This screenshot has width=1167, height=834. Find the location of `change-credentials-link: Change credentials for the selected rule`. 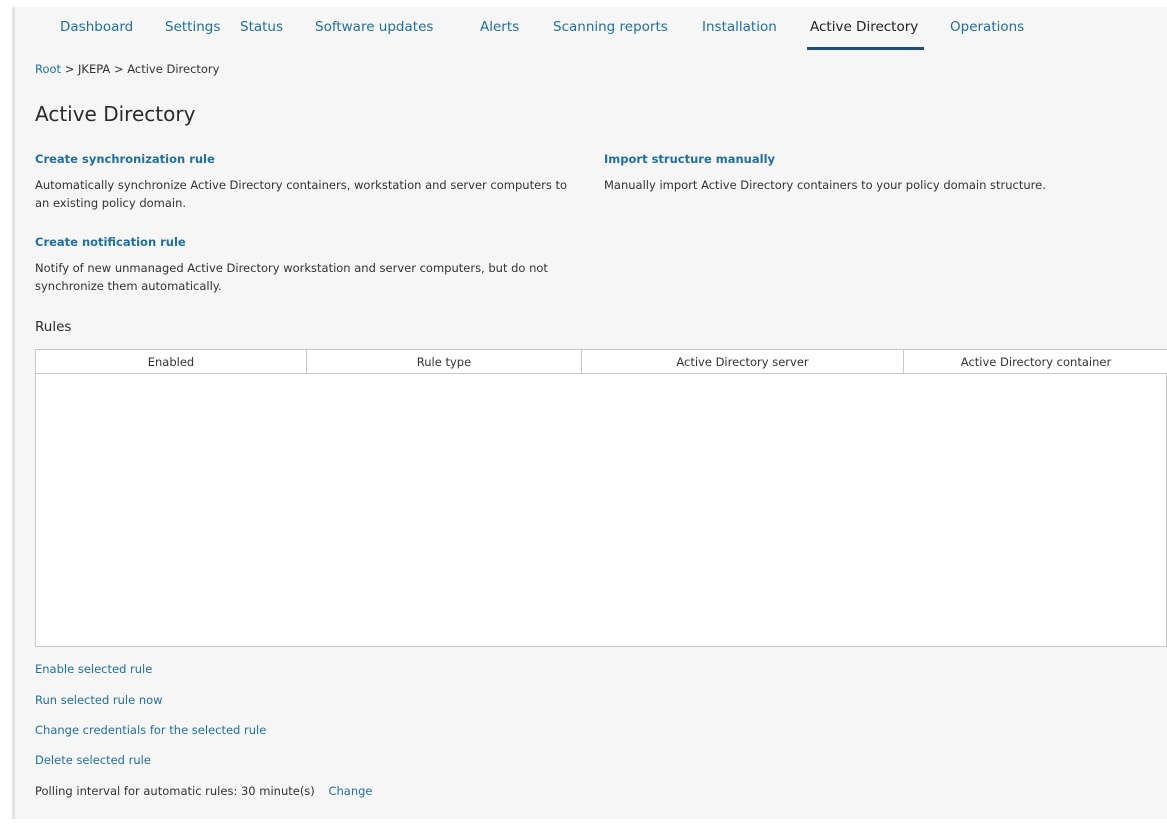

change-credentials-link: Change credentials for the selected rule is located at coordinates (150, 730).